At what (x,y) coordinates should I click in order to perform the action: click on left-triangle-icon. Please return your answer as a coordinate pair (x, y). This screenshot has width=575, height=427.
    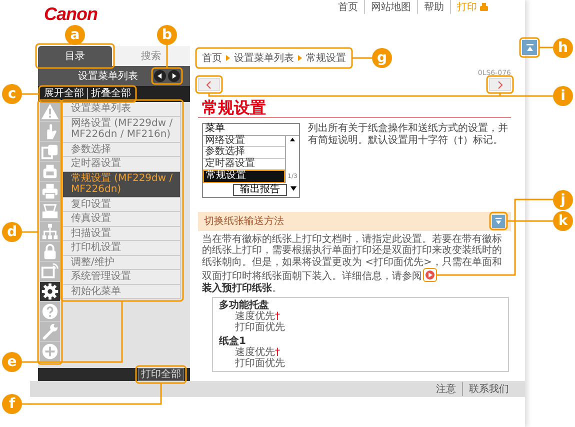
    Looking at the image, I should click on (160, 76).